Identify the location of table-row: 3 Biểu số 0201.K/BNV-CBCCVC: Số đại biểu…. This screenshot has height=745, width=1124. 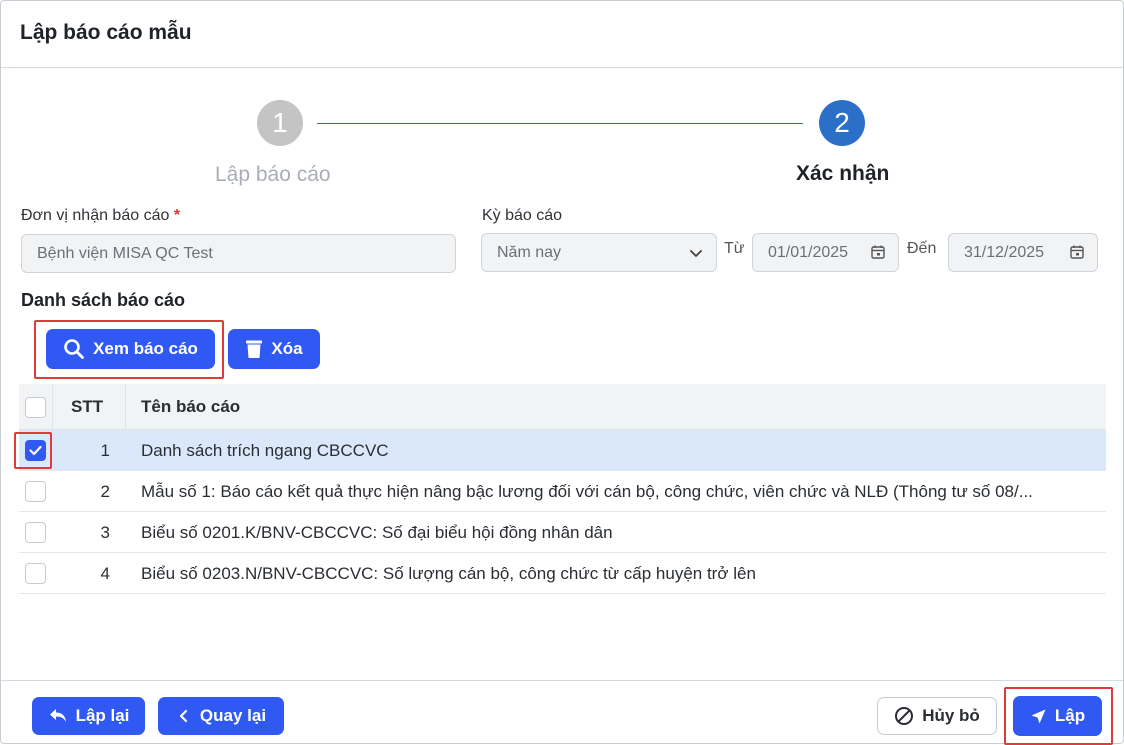
(562, 532).